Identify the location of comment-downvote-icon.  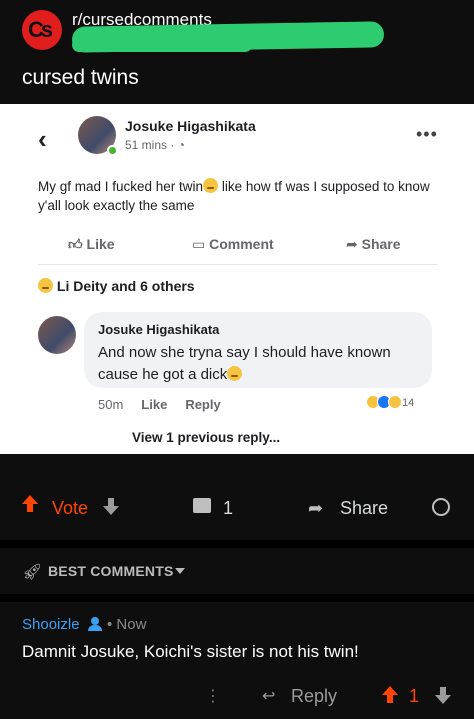
(443, 699).